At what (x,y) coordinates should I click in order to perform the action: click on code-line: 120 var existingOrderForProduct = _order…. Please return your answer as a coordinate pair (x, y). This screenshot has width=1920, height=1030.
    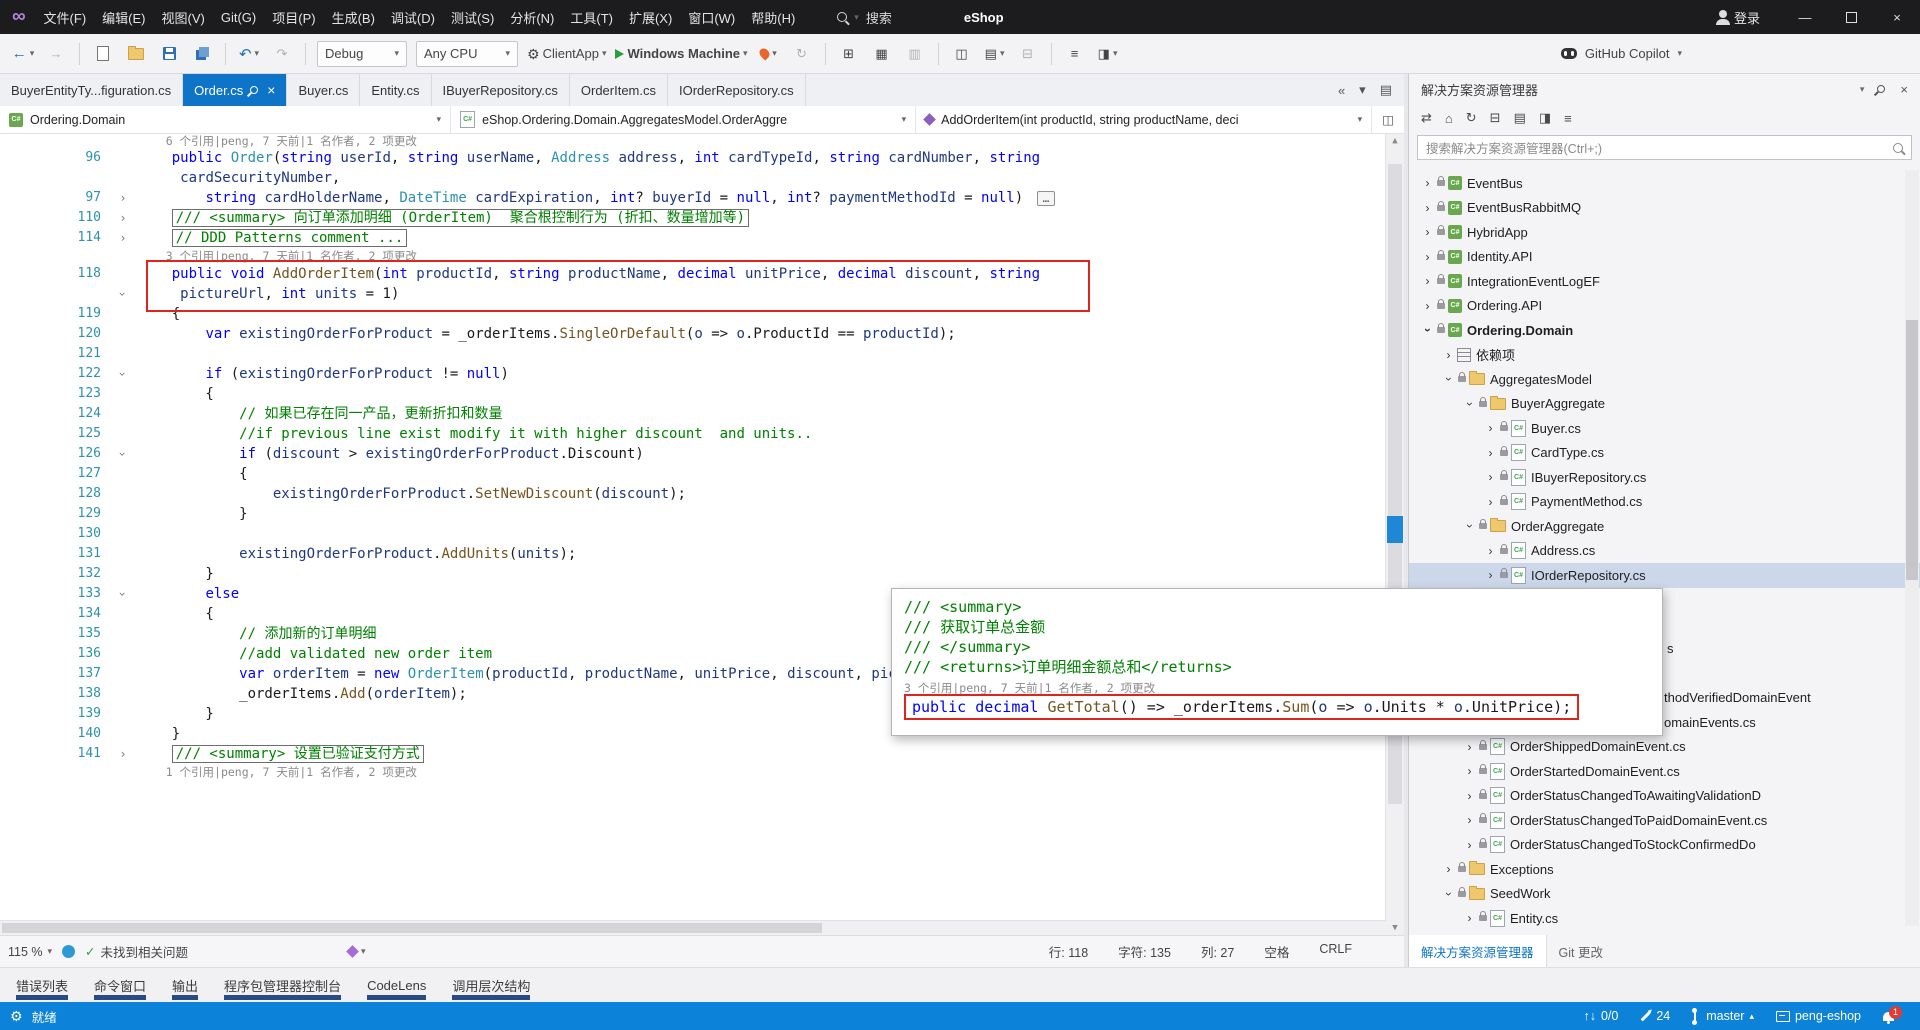
    Looking at the image, I should click on (702, 334).